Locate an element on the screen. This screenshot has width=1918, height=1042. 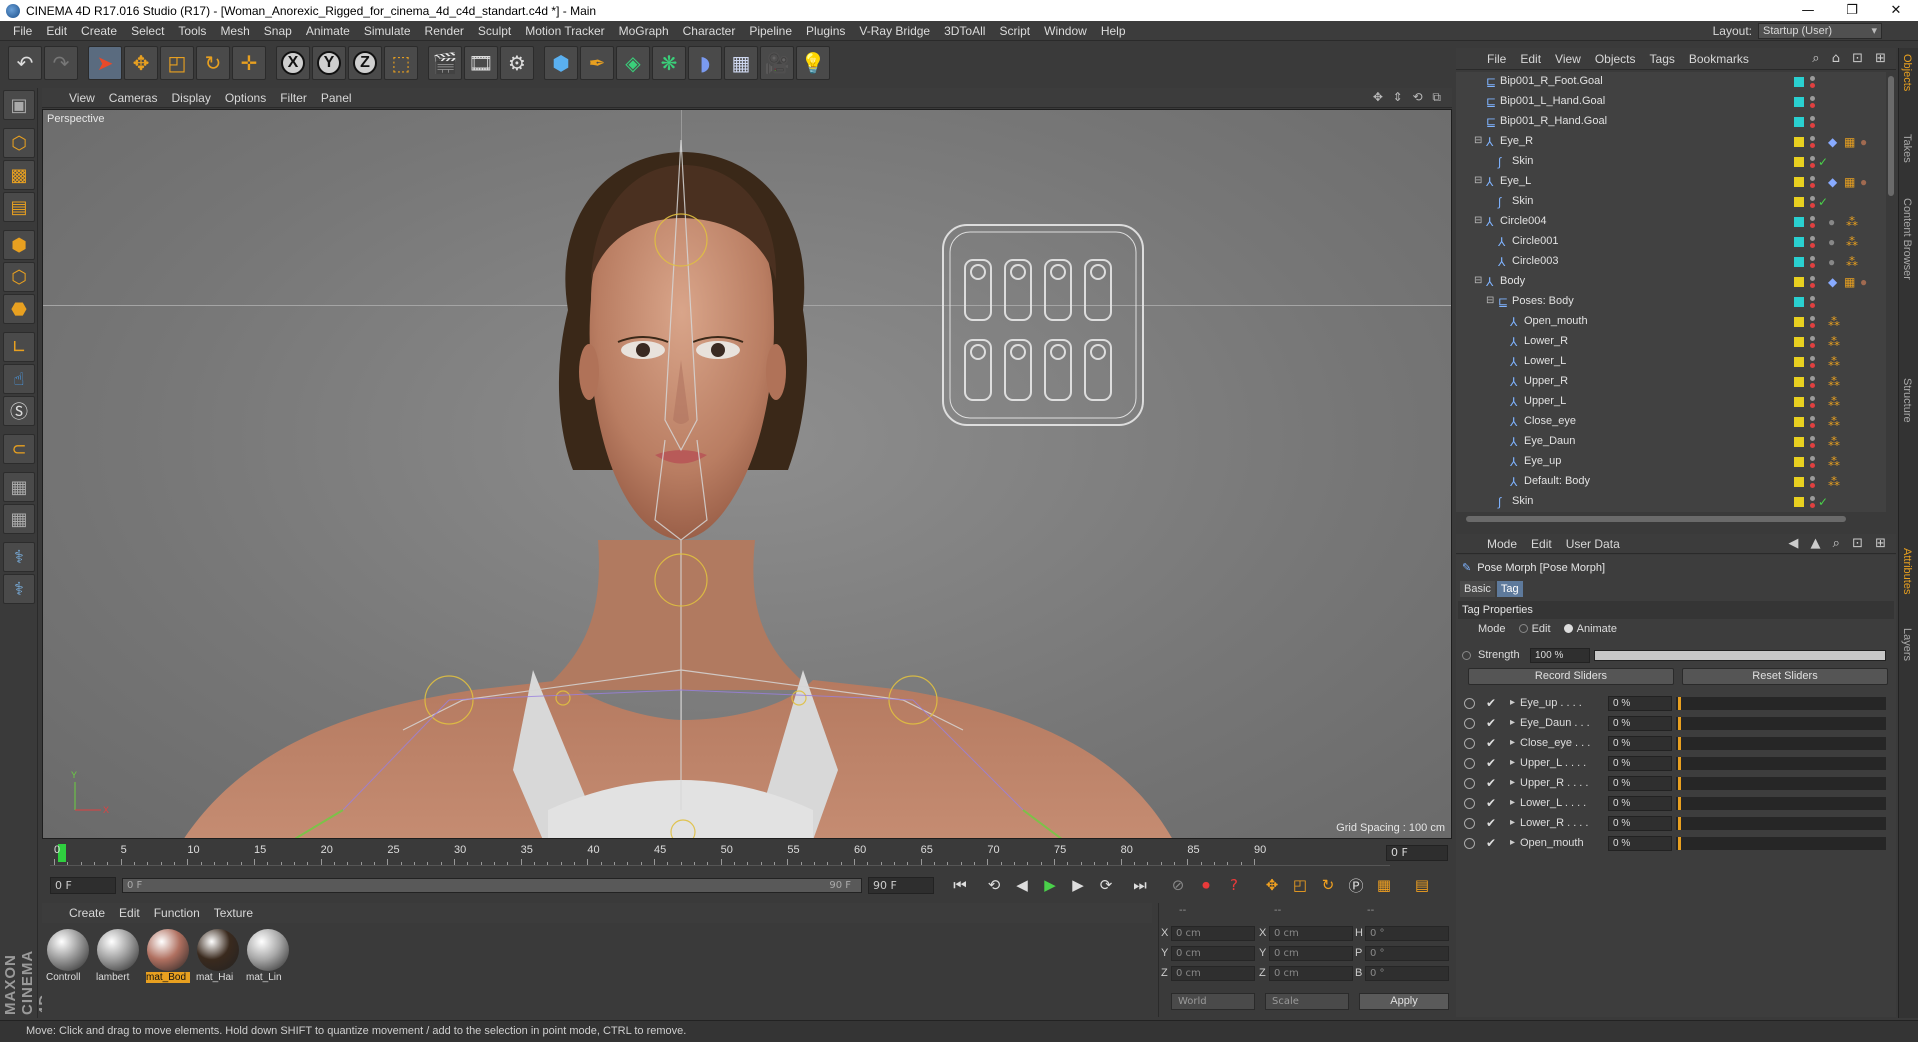
menu-render: Render is located at coordinates (444, 31).